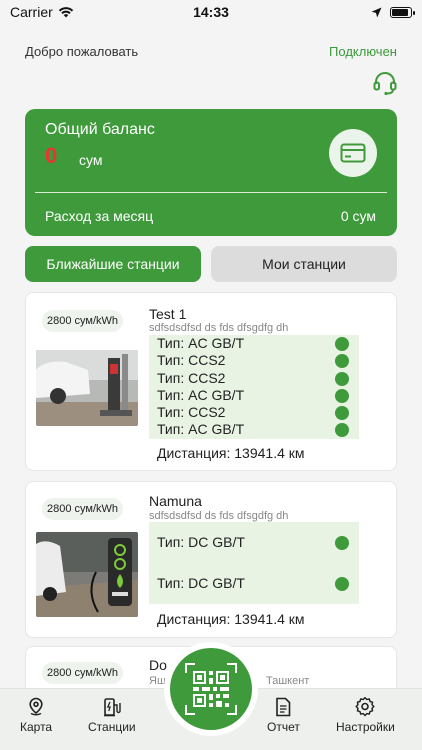 The width and height of the screenshot is (422, 750). What do you see at coordinates (82, 51) in the screenshot?
I see `welcome-text: Добро пожаловать` at bounding box center [82, 51].